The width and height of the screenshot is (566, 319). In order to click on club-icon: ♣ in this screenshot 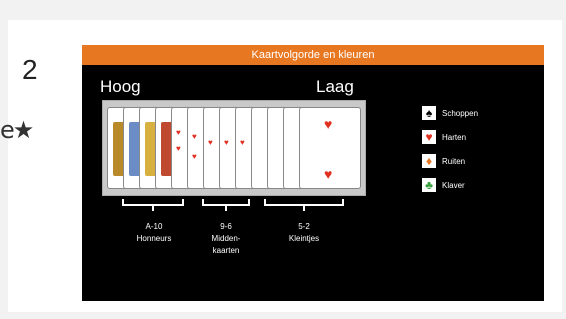, I will do `click(429, 185)`.